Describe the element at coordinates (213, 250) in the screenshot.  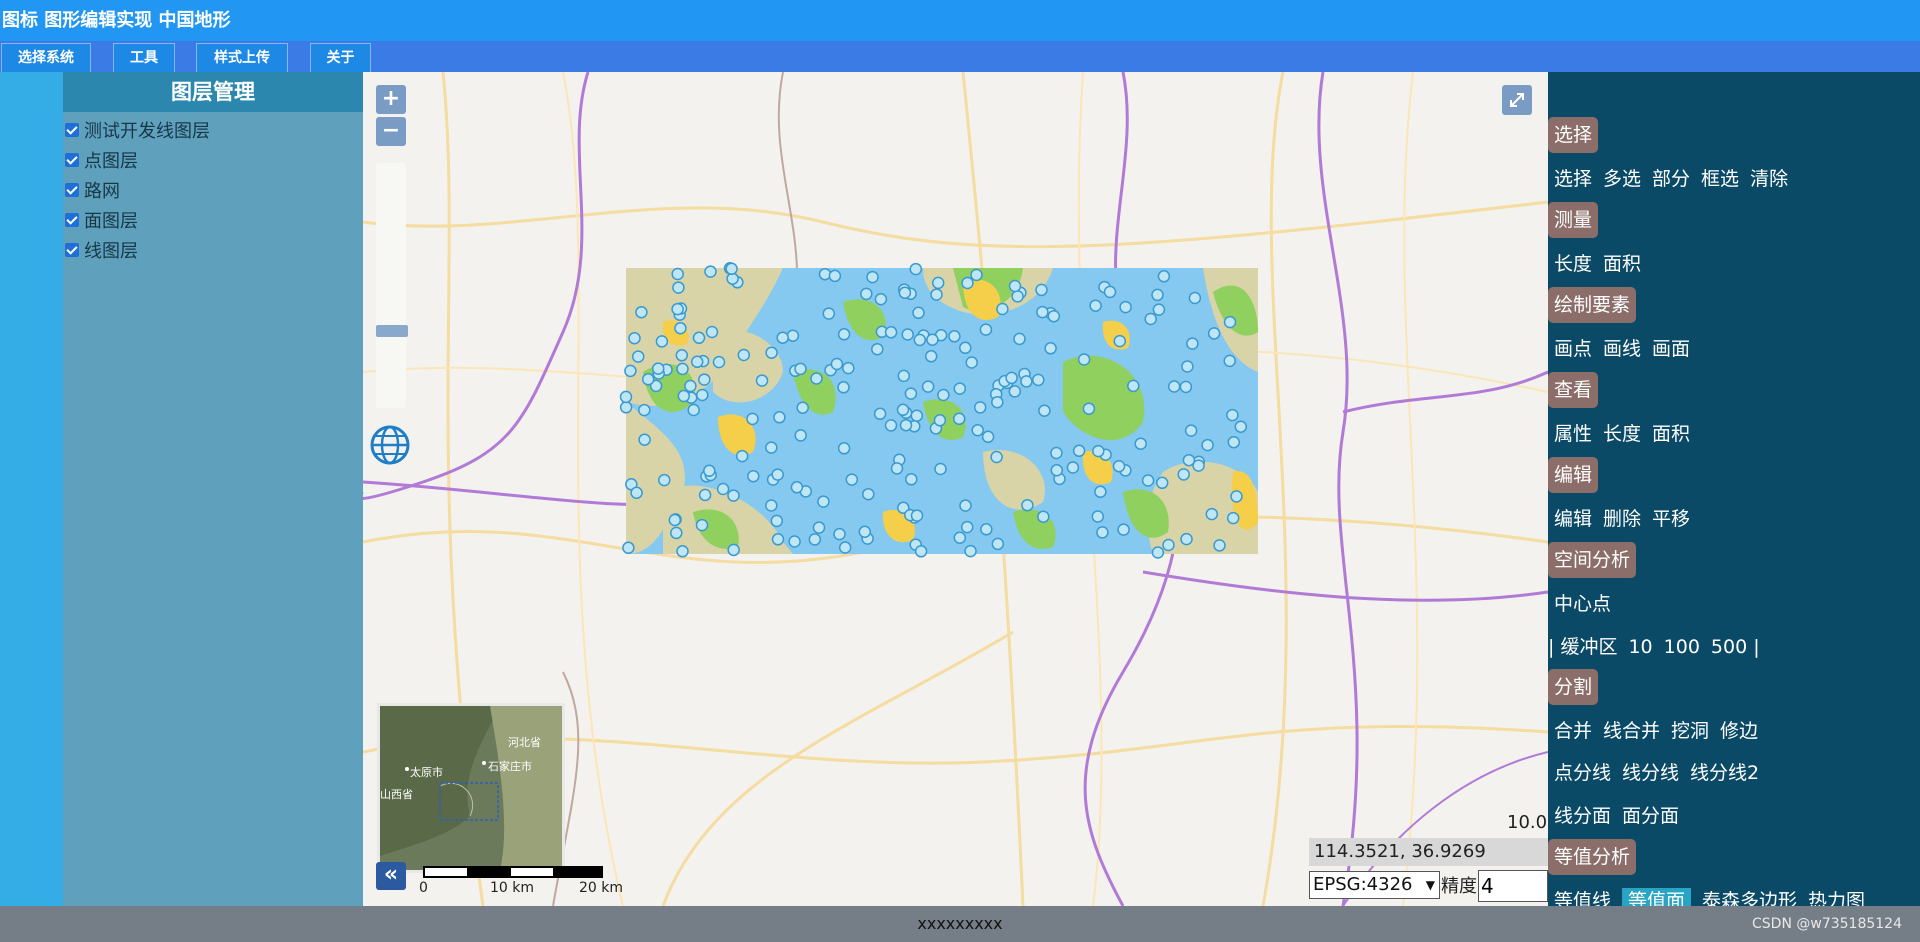
I see `layer-item: 线图层` at that location.